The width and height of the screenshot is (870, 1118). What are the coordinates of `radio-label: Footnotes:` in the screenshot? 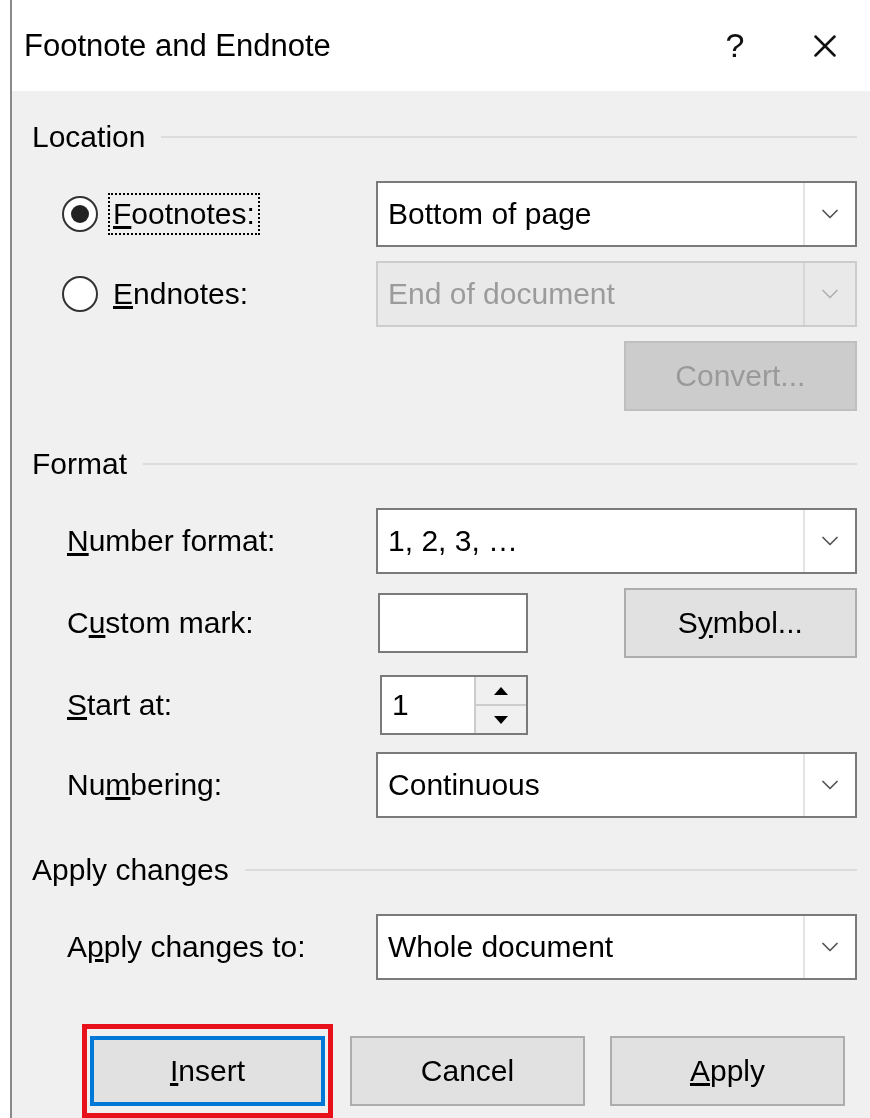 It's located at (184, 214).